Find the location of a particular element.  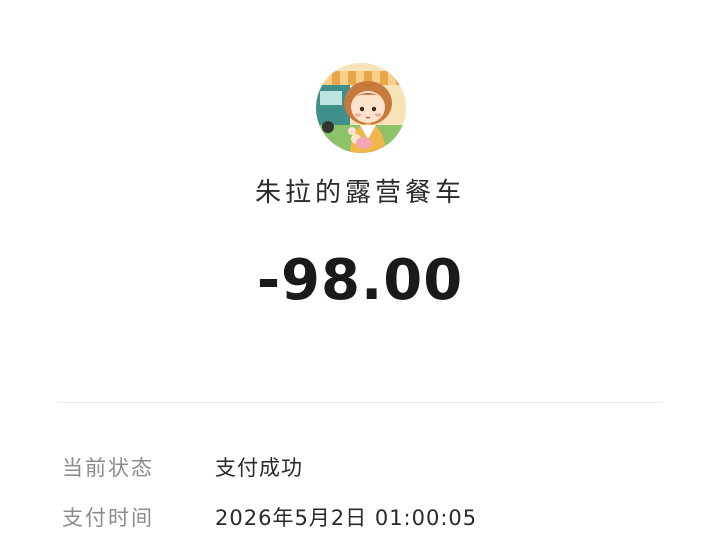

payment-time-value: 2026年5月2日 01:00:05 is located at coordinates (346, 518).